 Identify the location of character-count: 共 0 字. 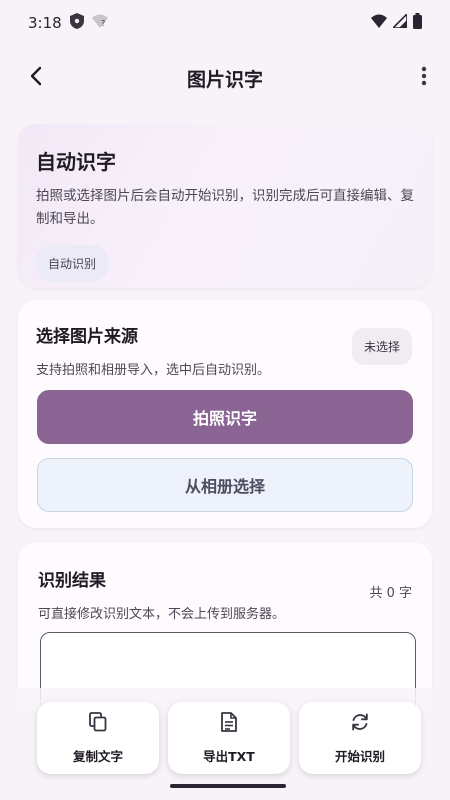
(390, 593).